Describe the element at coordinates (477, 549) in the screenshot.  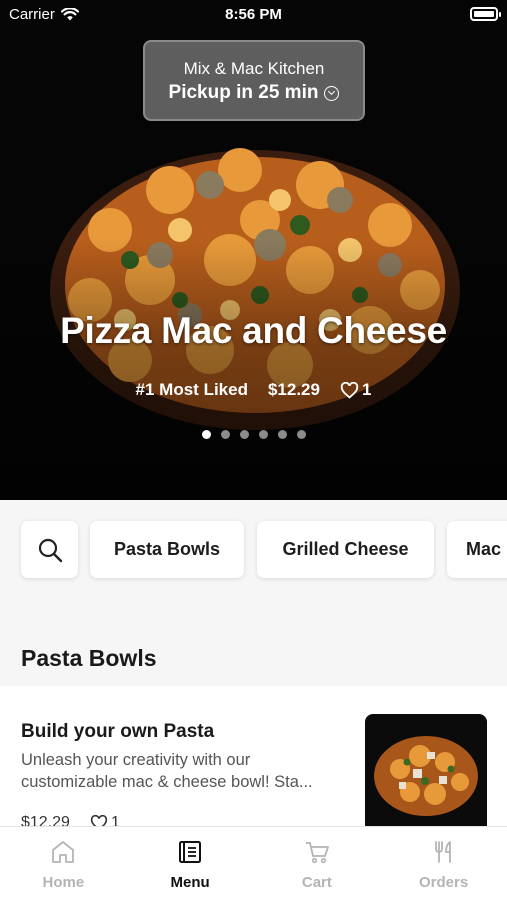
I see `category-chip-mac: Mac` at that location.